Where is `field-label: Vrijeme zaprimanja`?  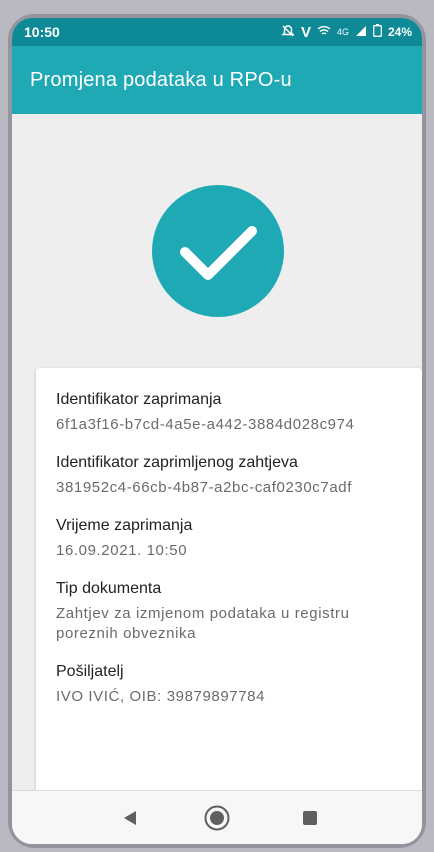 field-label: Vrijeme zaprimanja is located at coordinates (124, 525).